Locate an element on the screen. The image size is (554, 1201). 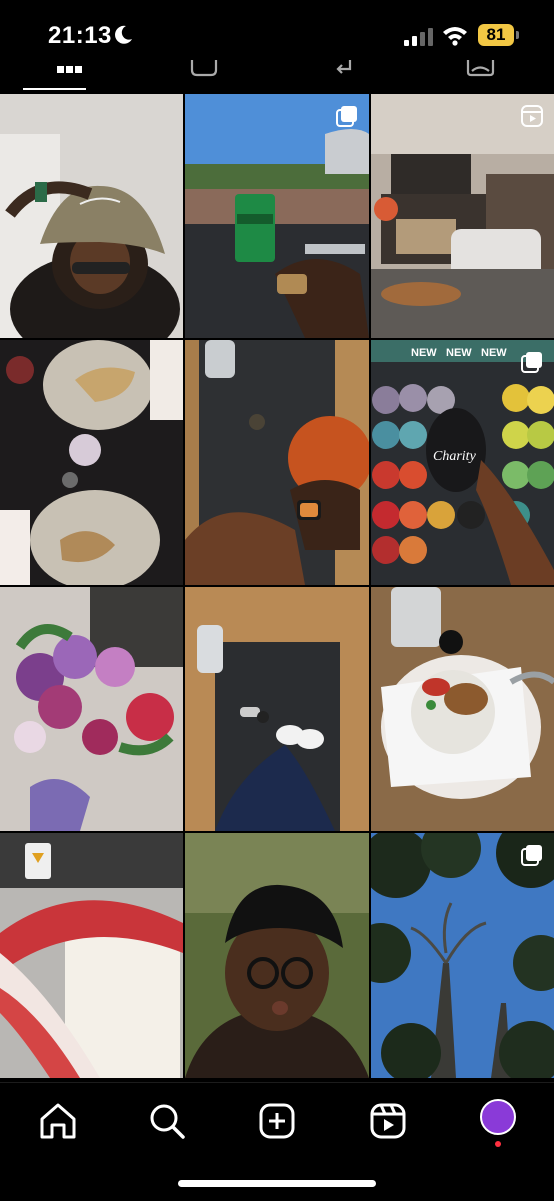
signal-icon is located at coordinates (418, 37).